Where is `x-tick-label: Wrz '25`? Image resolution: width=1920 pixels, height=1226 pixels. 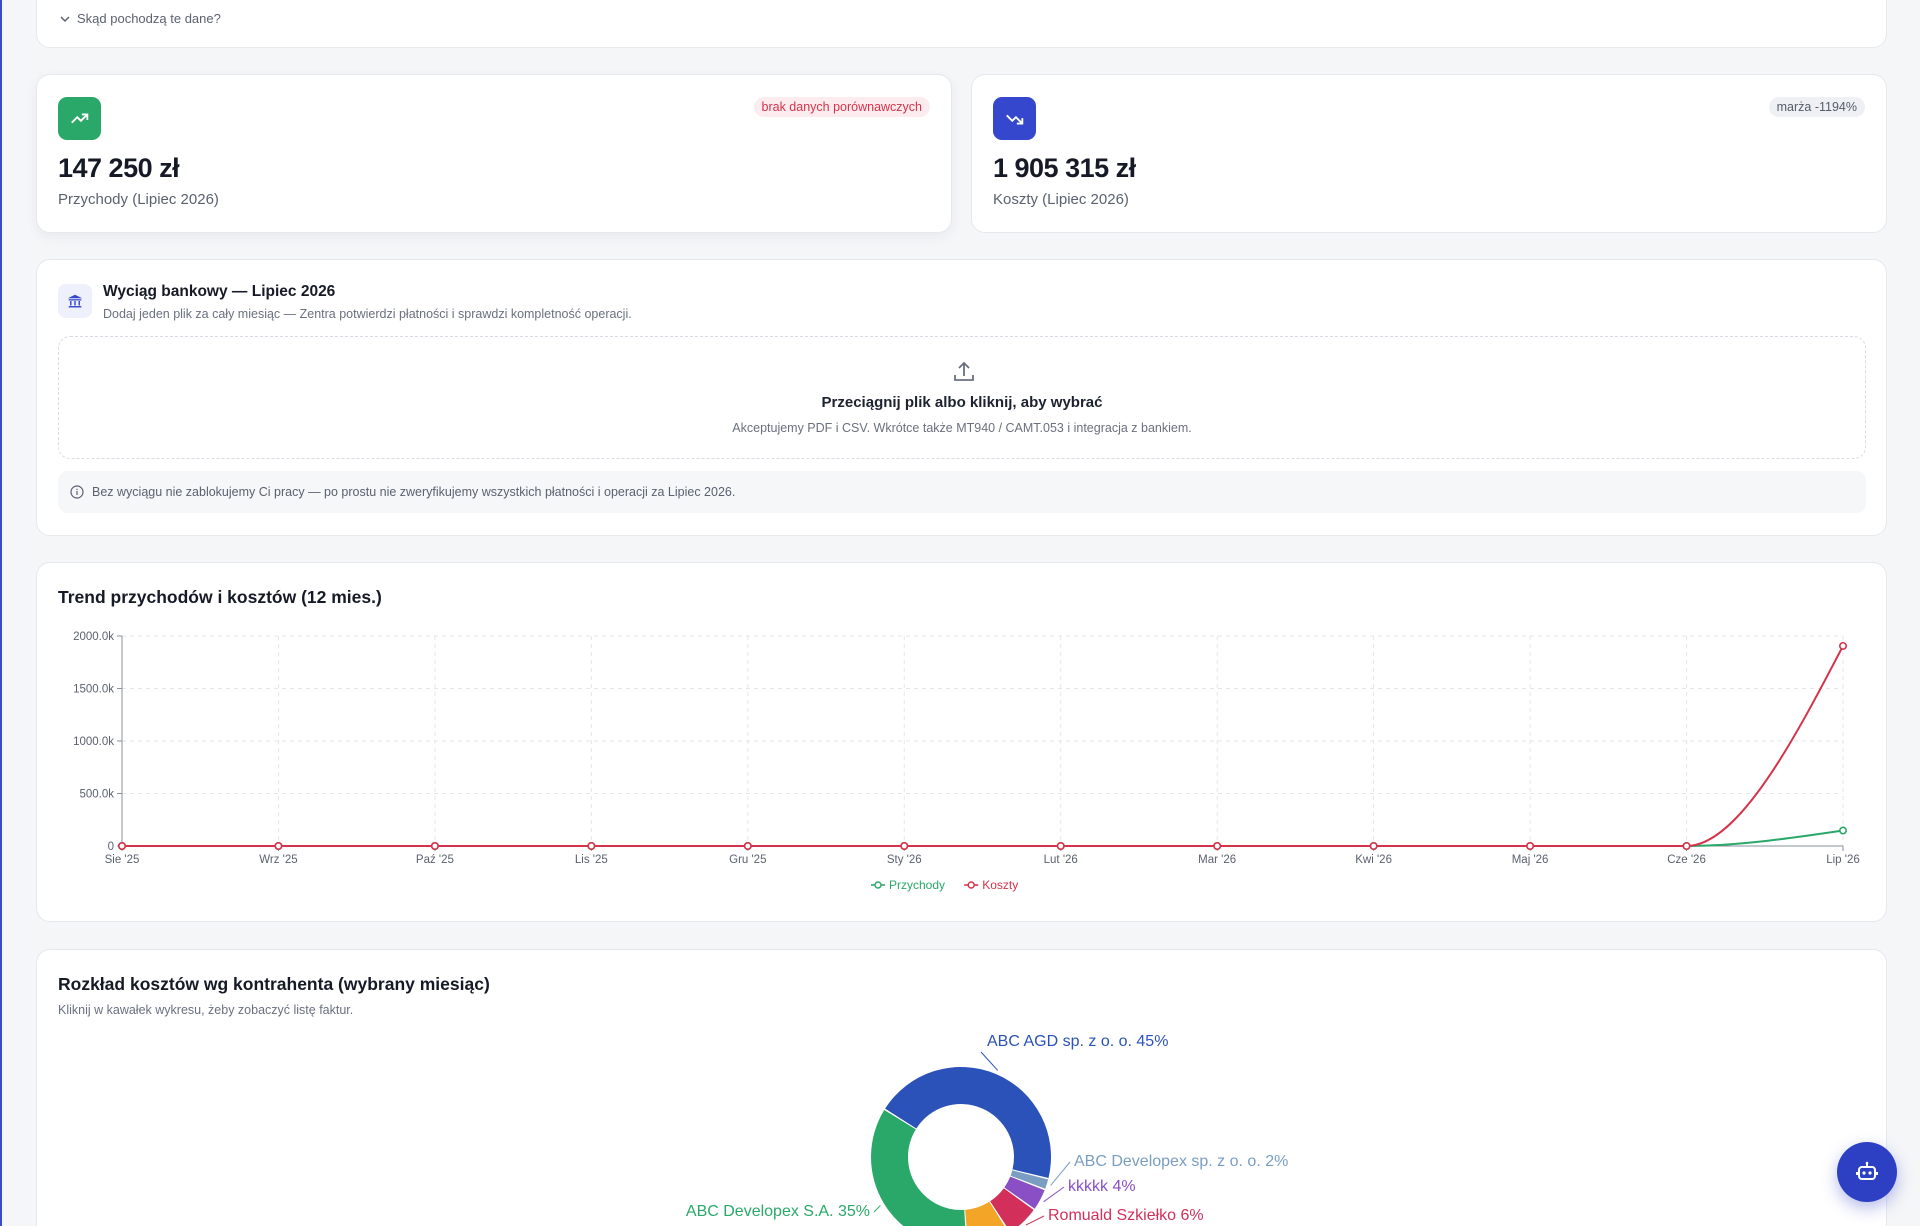
x-tick-label: Wrz '25 is located at coordinates (278, 860).